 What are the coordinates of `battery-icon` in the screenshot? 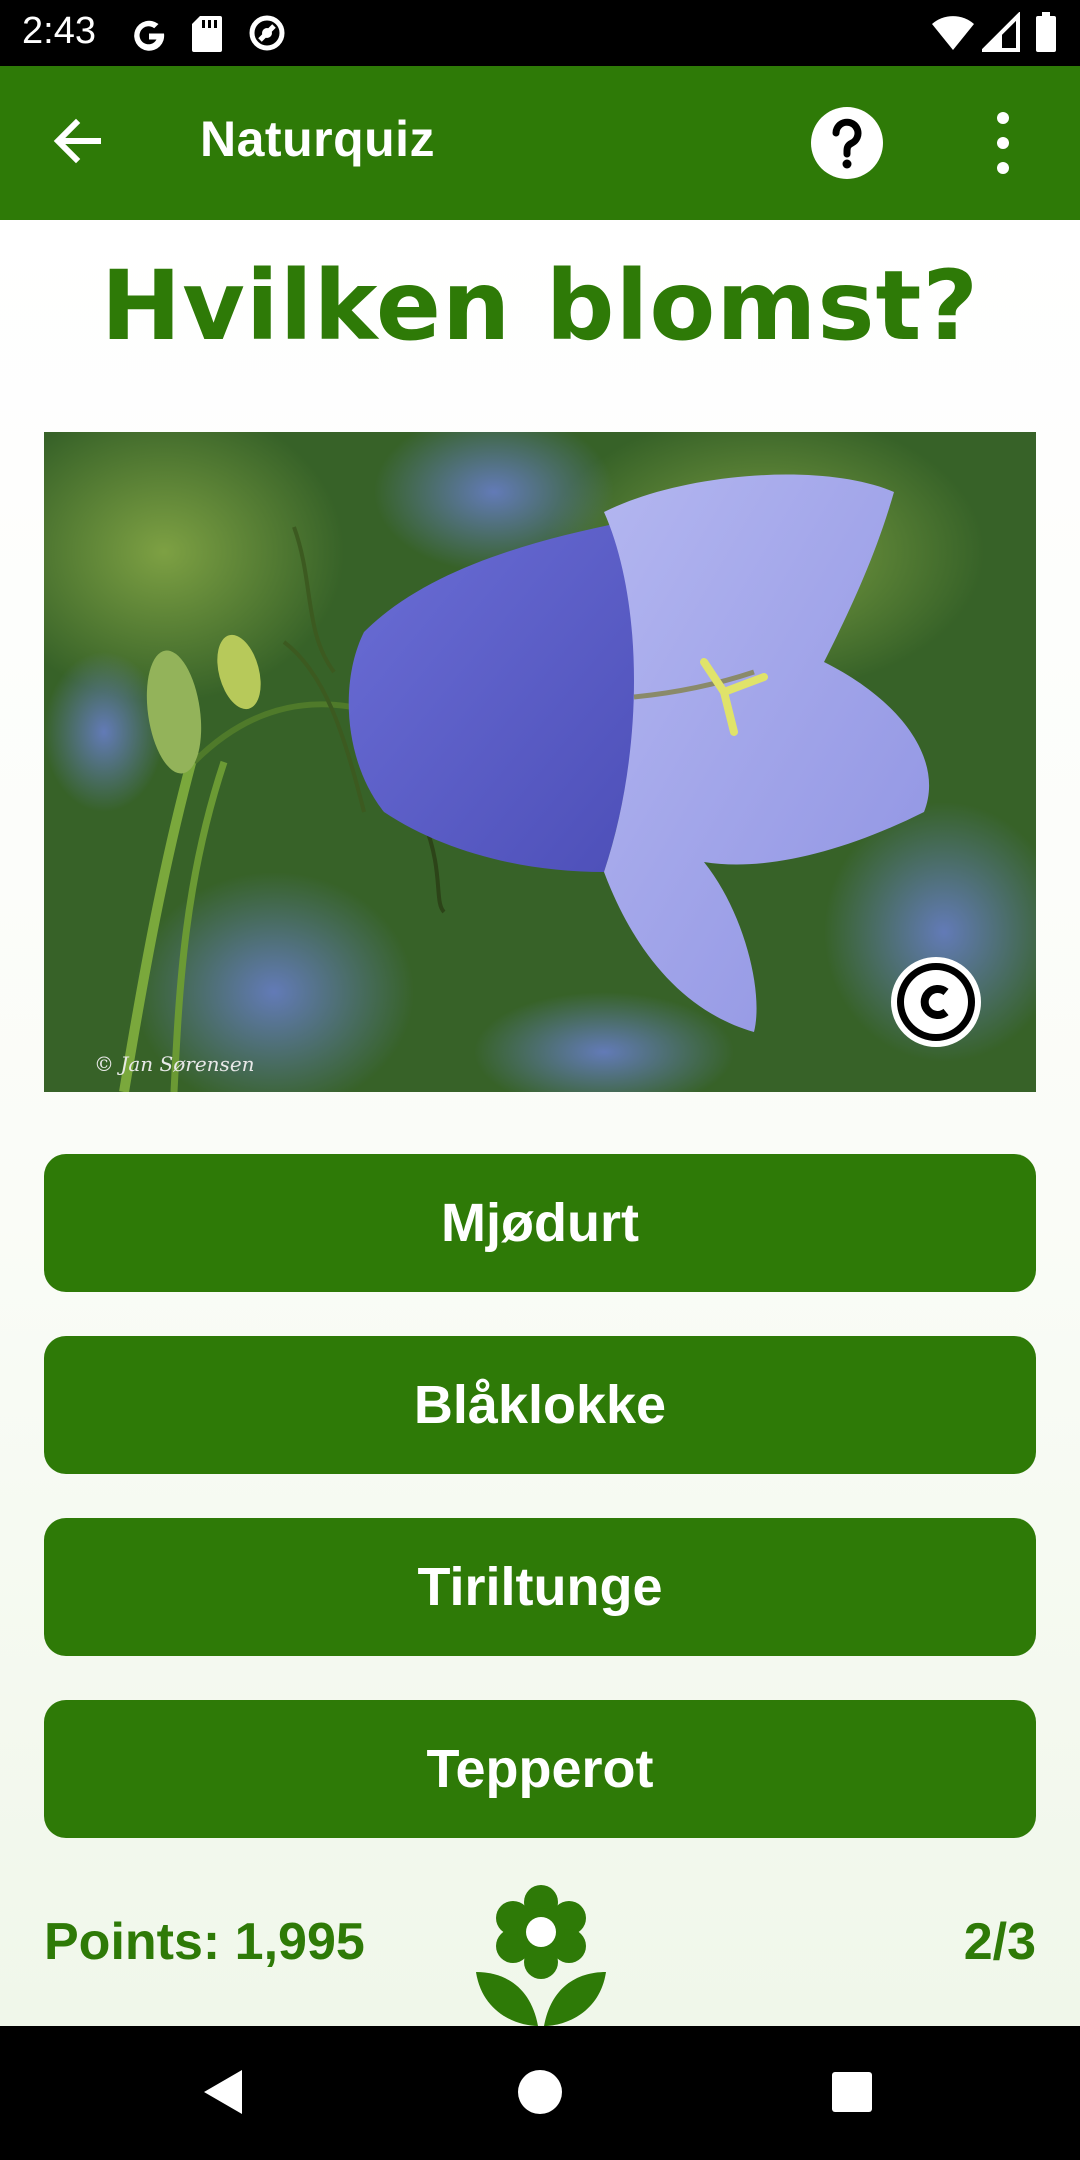 It's located at (1046, 32).